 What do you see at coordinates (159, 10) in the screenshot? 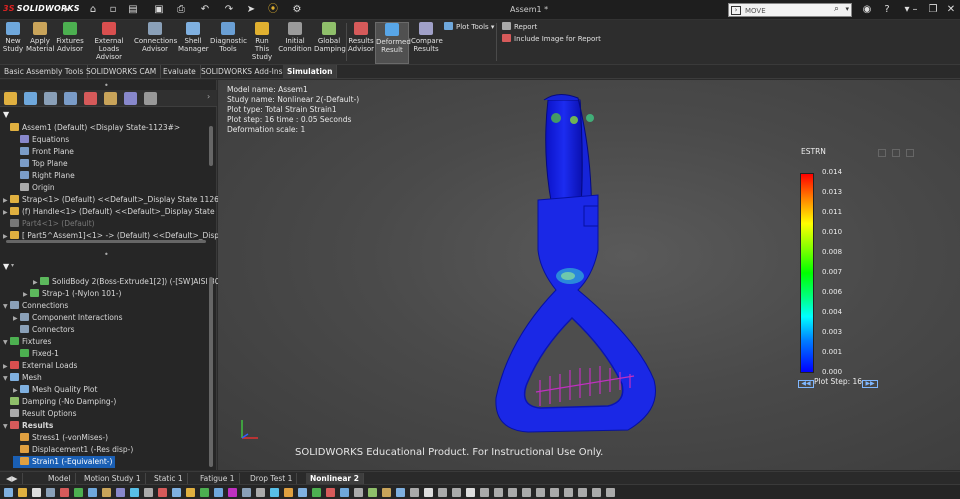
I see `save-icon: ▣` at bounding box center [159, 10].